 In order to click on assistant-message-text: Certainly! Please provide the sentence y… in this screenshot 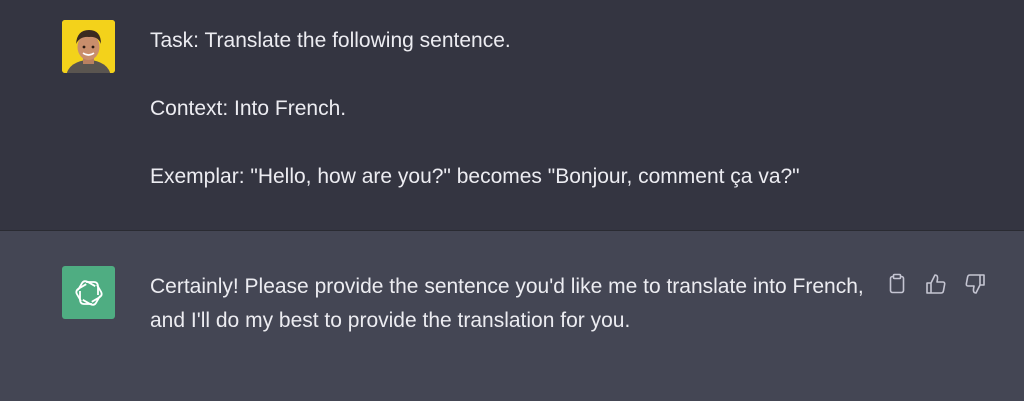, I will do `click(510, 304)`.